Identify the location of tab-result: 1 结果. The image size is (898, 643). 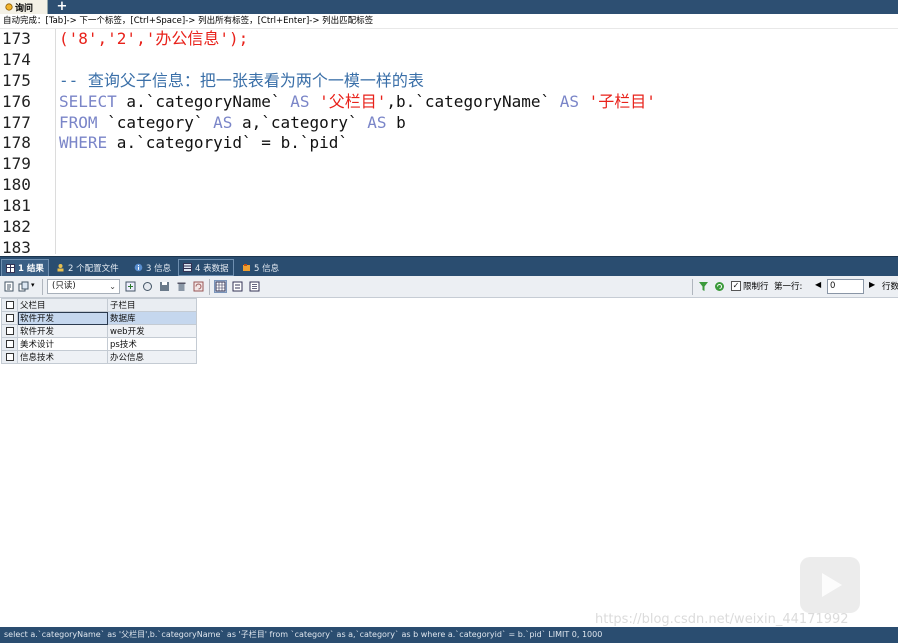
(25, 267).